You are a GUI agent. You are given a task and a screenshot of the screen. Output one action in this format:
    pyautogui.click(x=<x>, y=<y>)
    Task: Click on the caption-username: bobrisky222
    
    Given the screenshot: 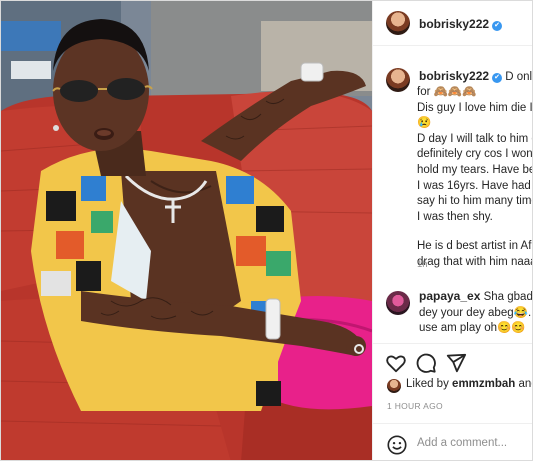 What is the action you would take?
    pyautogui.click(x=454, y=76)
    